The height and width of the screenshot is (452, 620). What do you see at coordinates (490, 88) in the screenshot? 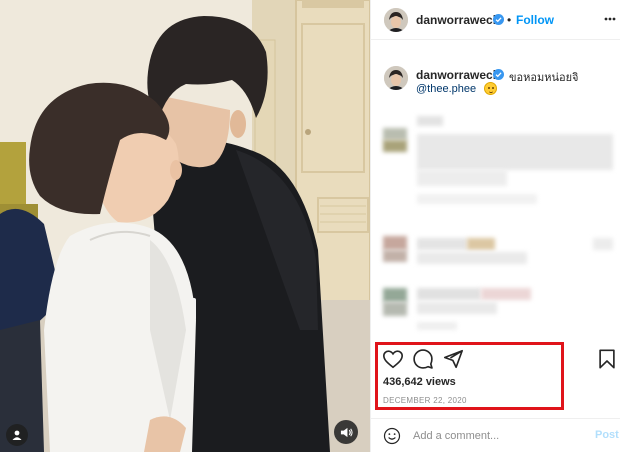
I see `smile-emoji-icon` at bounding box center [490, 88].